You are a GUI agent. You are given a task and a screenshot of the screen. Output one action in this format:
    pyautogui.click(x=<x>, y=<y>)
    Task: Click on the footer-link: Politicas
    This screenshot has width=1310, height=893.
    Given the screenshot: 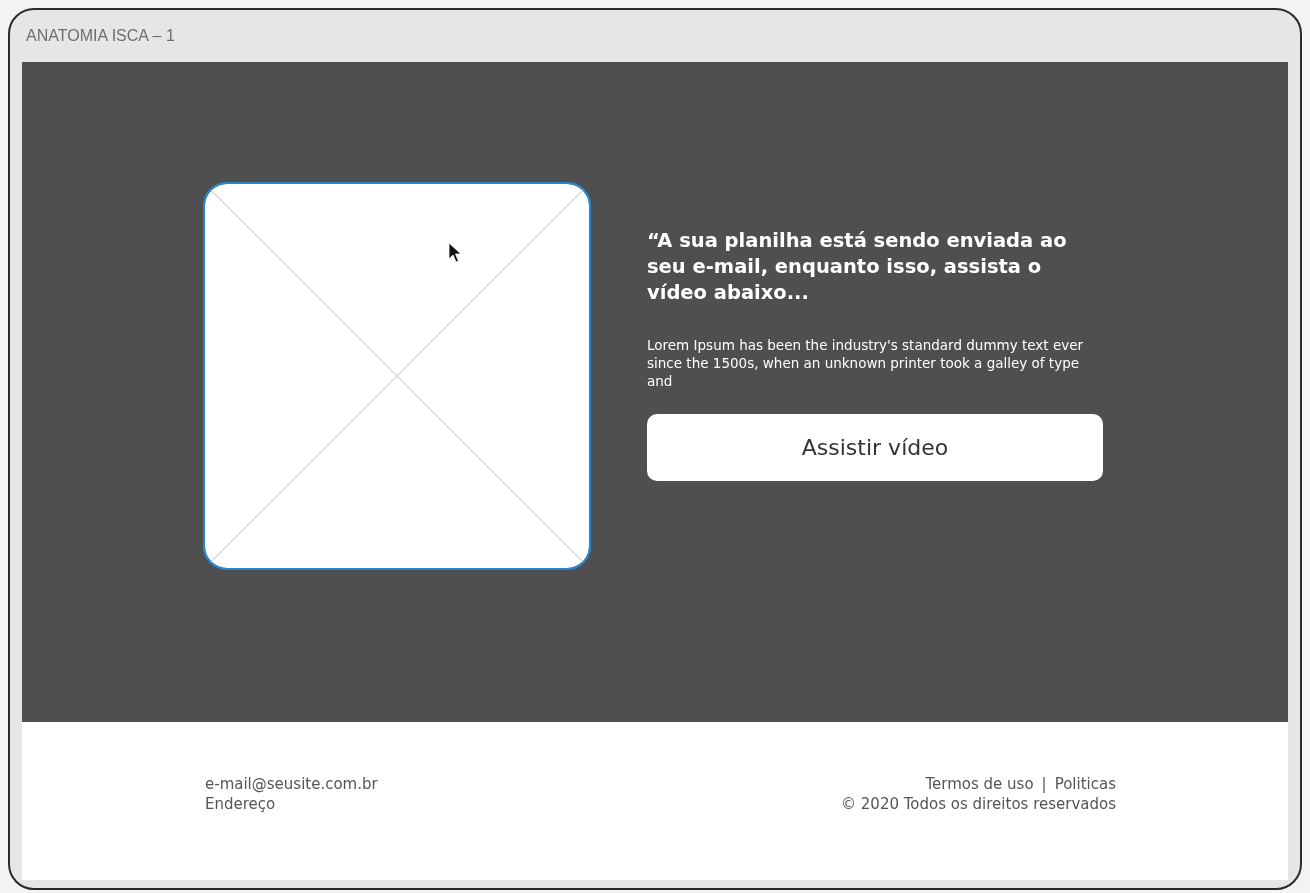 What is the action you would take?
    pyautogui.click(x=1085, y=784)
    